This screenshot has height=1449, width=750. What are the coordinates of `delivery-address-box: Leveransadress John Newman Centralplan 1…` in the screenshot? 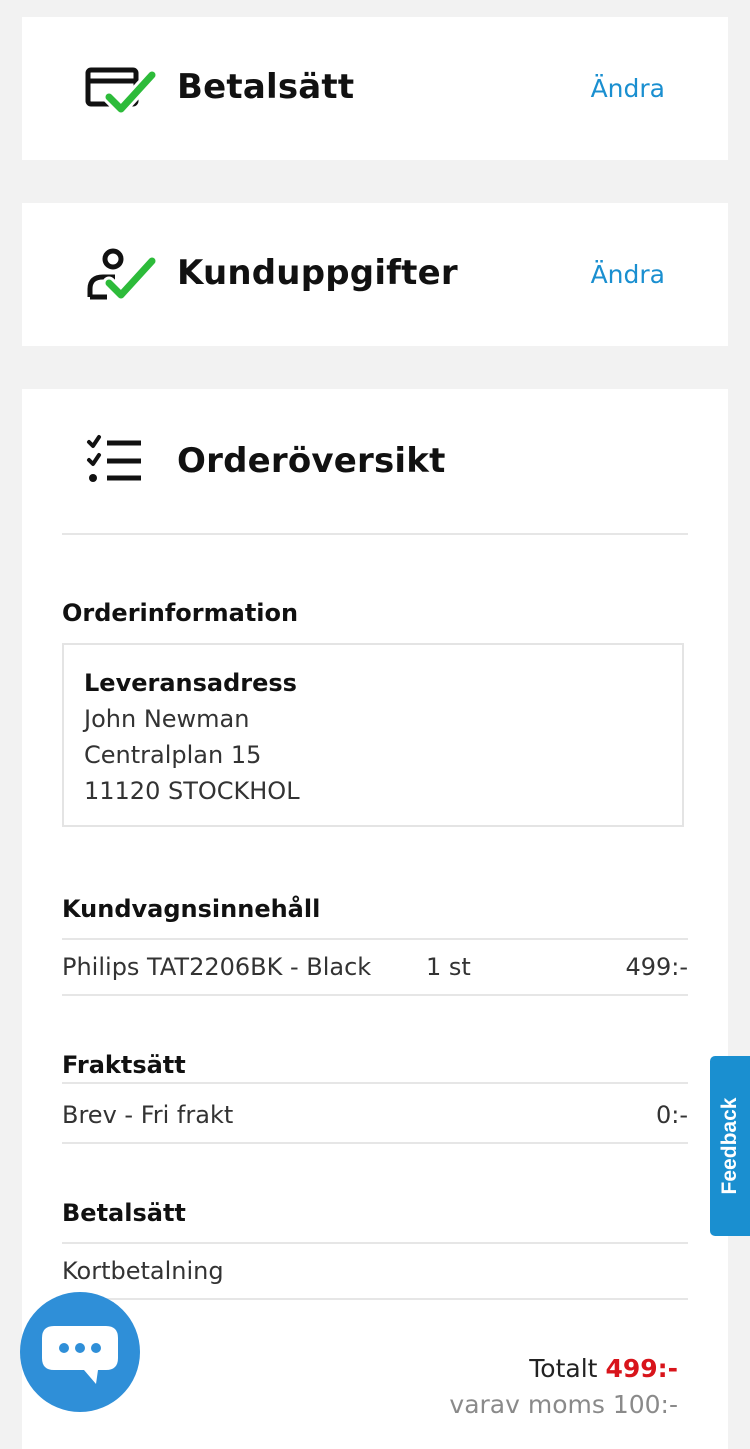 It's located at (373, 735).